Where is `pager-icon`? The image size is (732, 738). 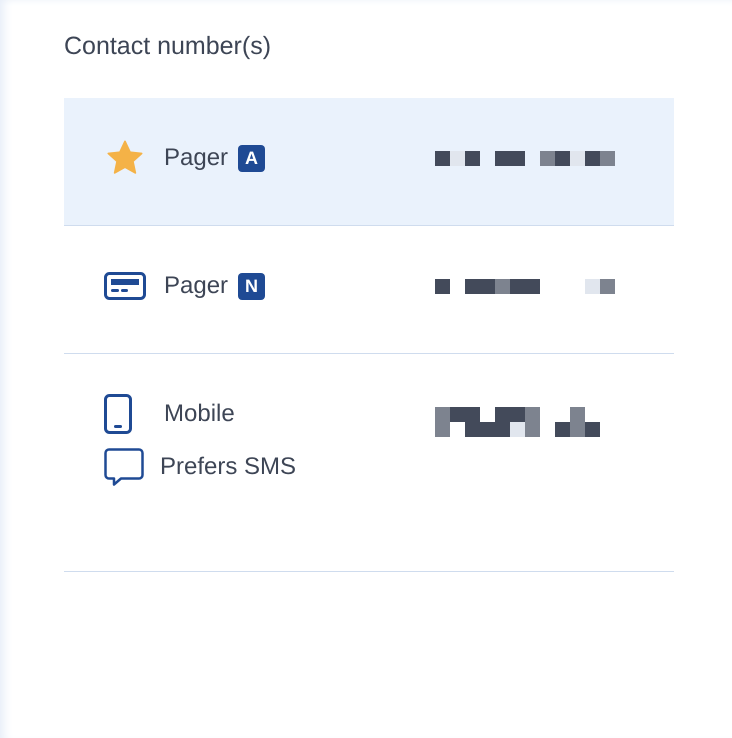 pager-icon is located at coordinates (125, 286).